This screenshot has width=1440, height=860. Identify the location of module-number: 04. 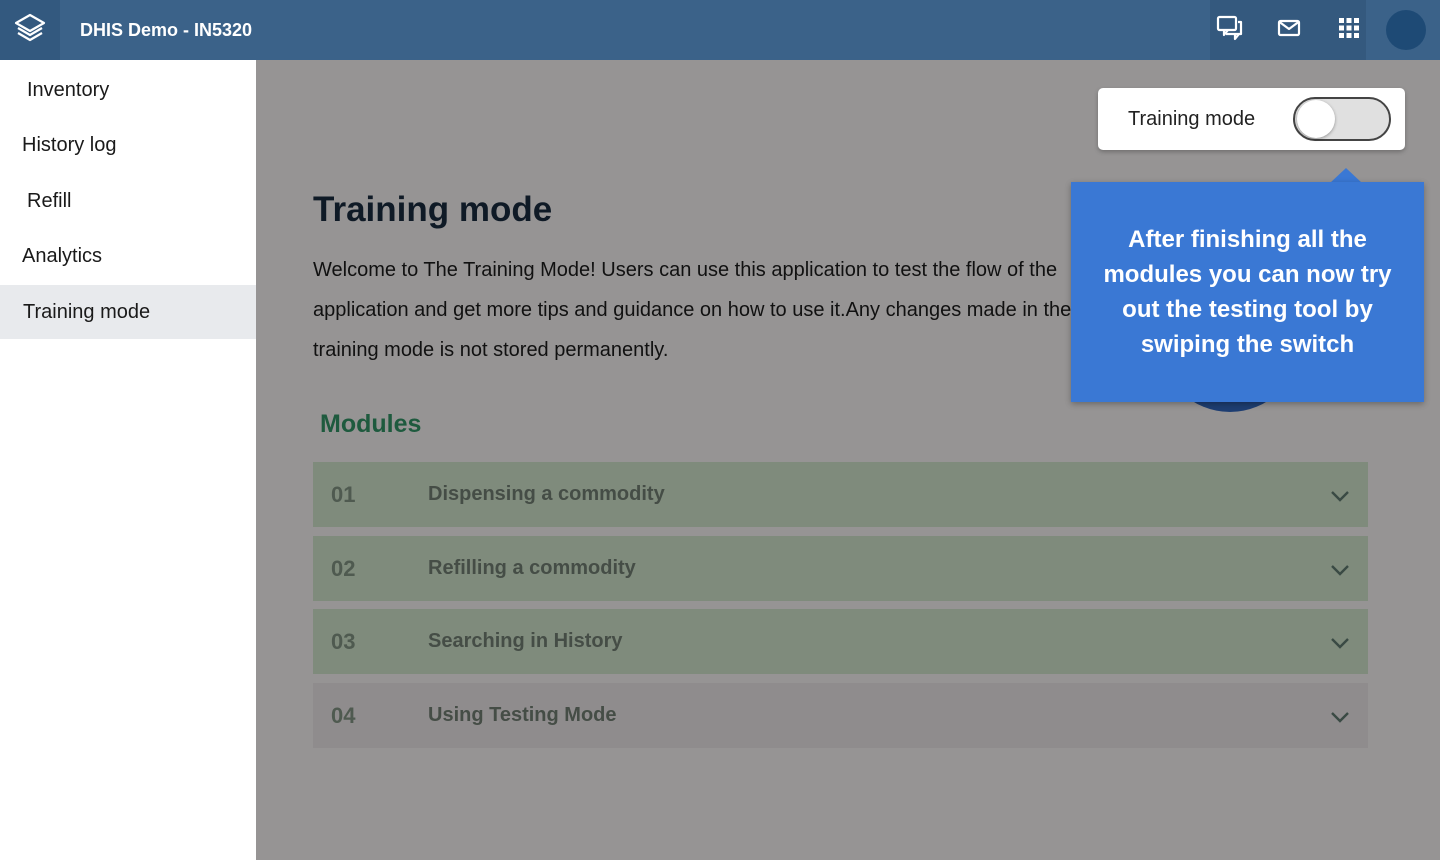
(343, 715).